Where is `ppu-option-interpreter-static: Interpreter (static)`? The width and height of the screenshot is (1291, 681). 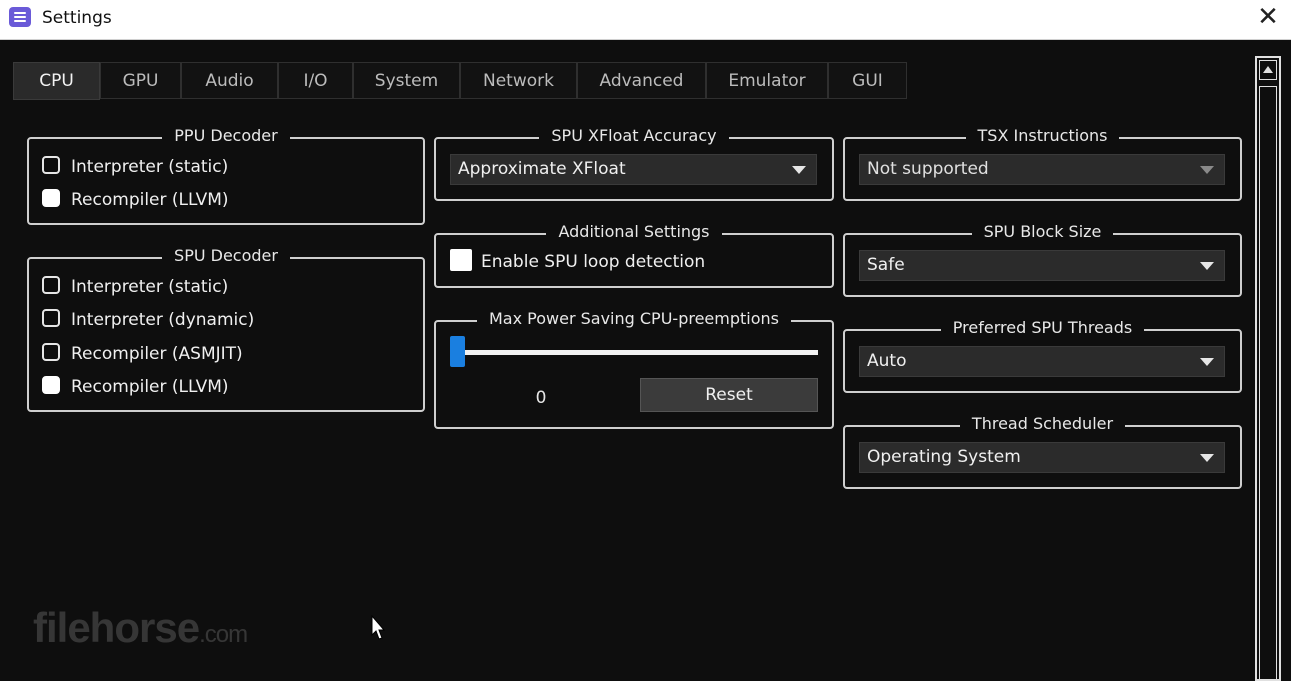
ppu-option-interpreter-static: Interpreter (static) is located at coordinates (135, 167).